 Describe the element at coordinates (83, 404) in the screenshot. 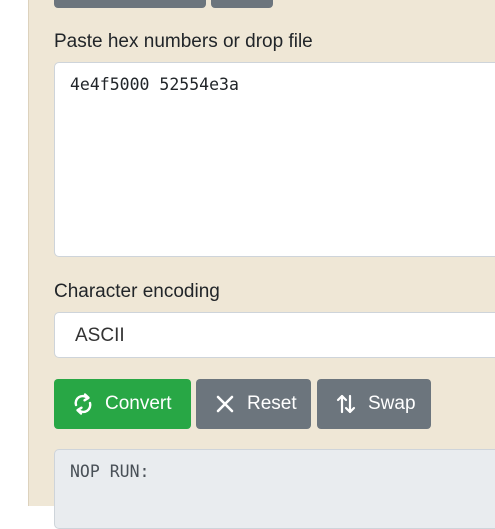

I see `refresh-icon` at that location.